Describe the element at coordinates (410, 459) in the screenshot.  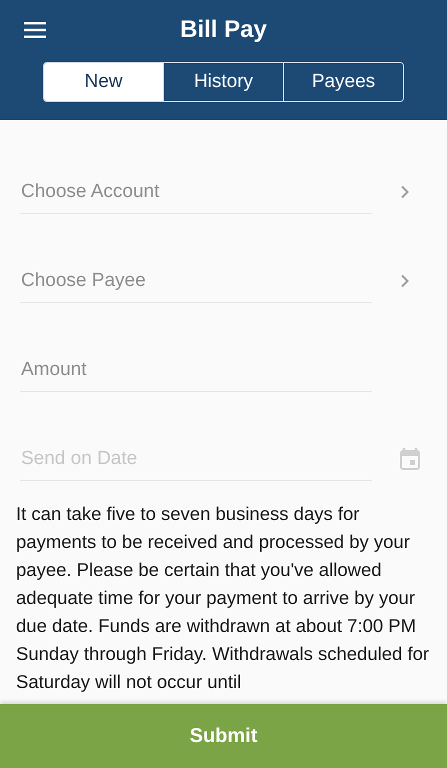
I see `calendar-icon` at that location.